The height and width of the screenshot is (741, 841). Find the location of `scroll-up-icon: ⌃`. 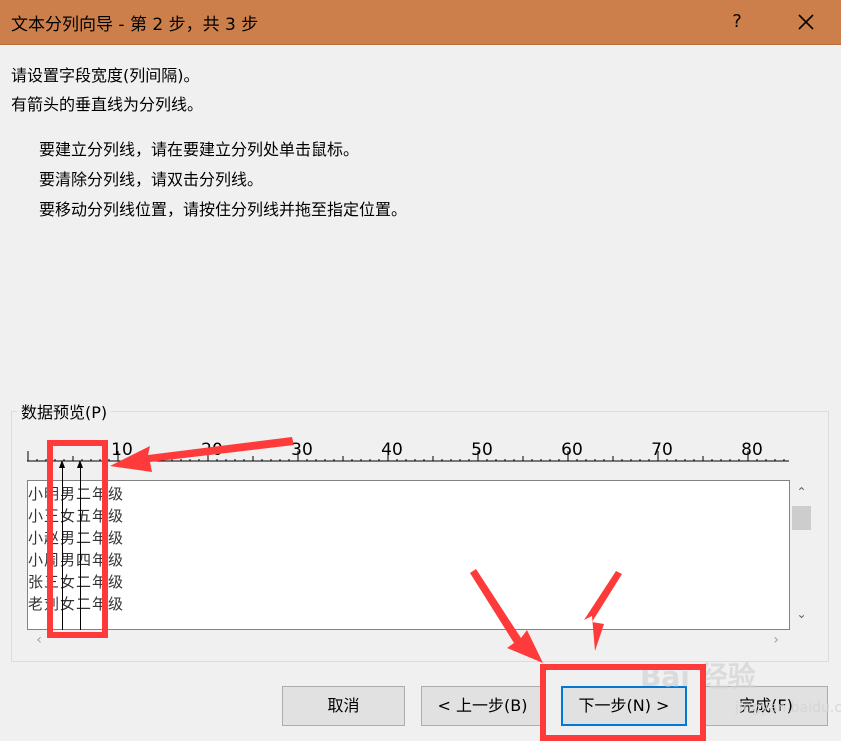

scroll-up-icon: ⌃ is located at coordinates (801, 492).